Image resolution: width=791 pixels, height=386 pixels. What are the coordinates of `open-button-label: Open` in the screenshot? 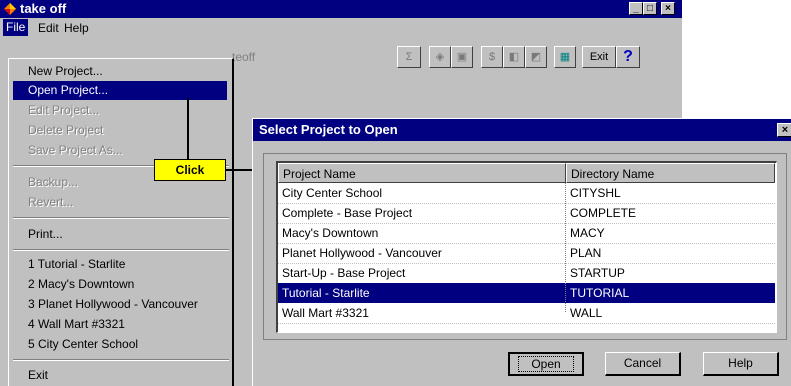 It's located at (546, 364).